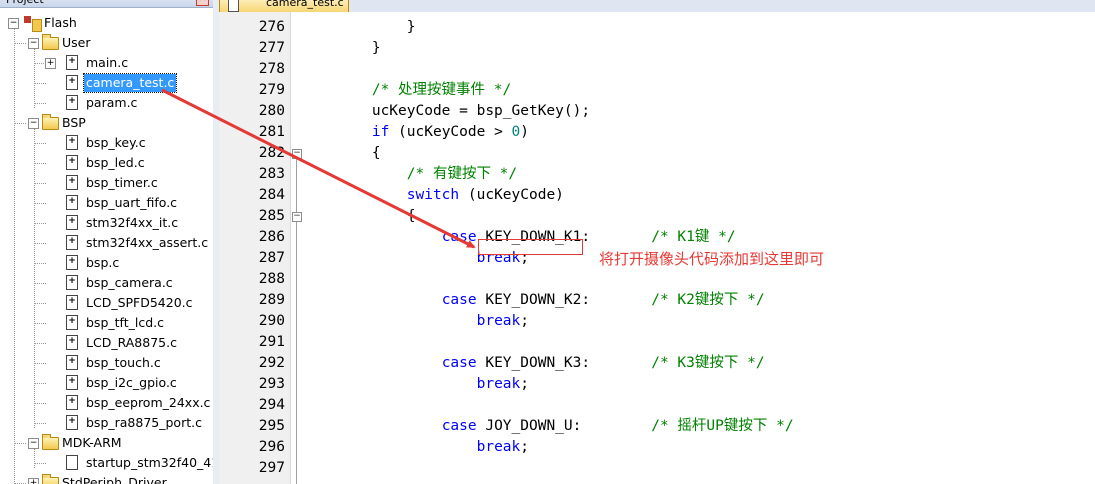 The width and height of the screenshot is (1095, 484). I want to click on tree-file-item: + bsp_eeprom_24xx.c, so click(106, 403).